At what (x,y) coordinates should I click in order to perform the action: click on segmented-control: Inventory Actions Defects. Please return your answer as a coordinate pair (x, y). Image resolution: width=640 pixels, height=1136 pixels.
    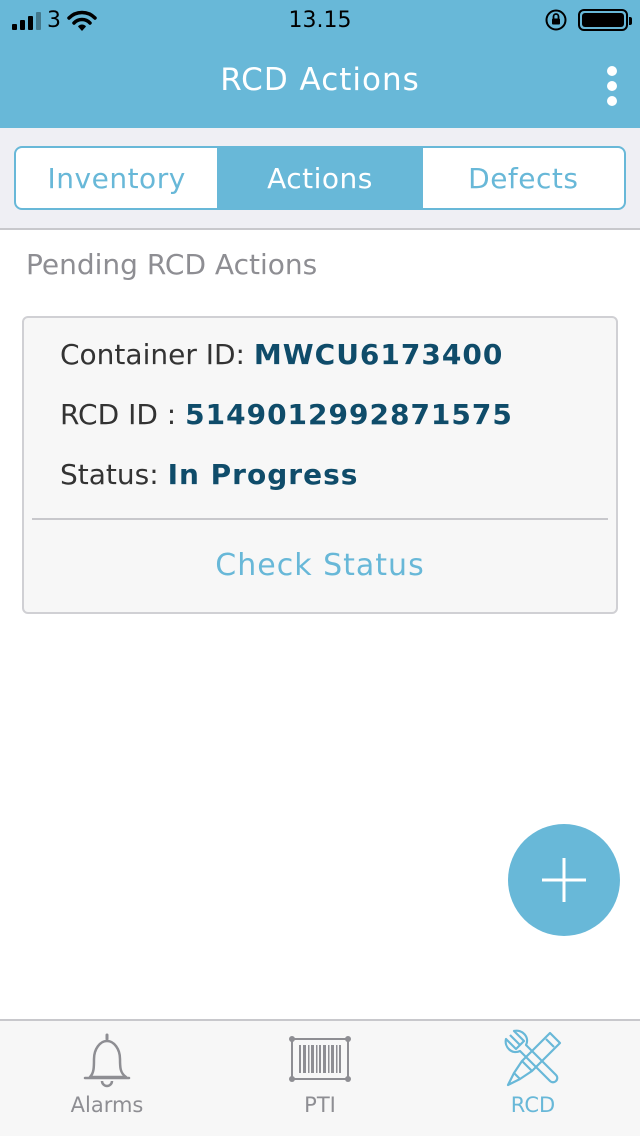
    Looking at the image, I should click on (320, 178).